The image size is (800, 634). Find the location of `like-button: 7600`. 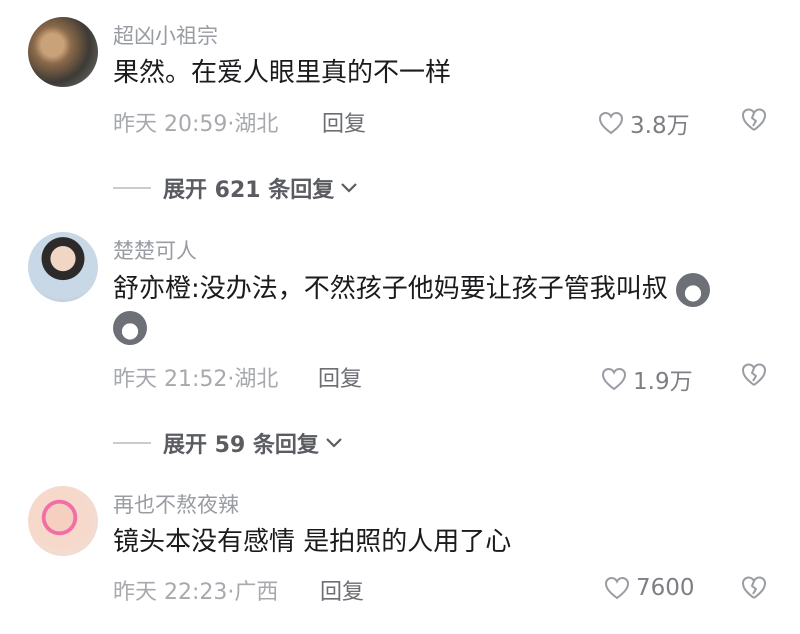

like-button: 7600 is located at coordinates (649, 588).